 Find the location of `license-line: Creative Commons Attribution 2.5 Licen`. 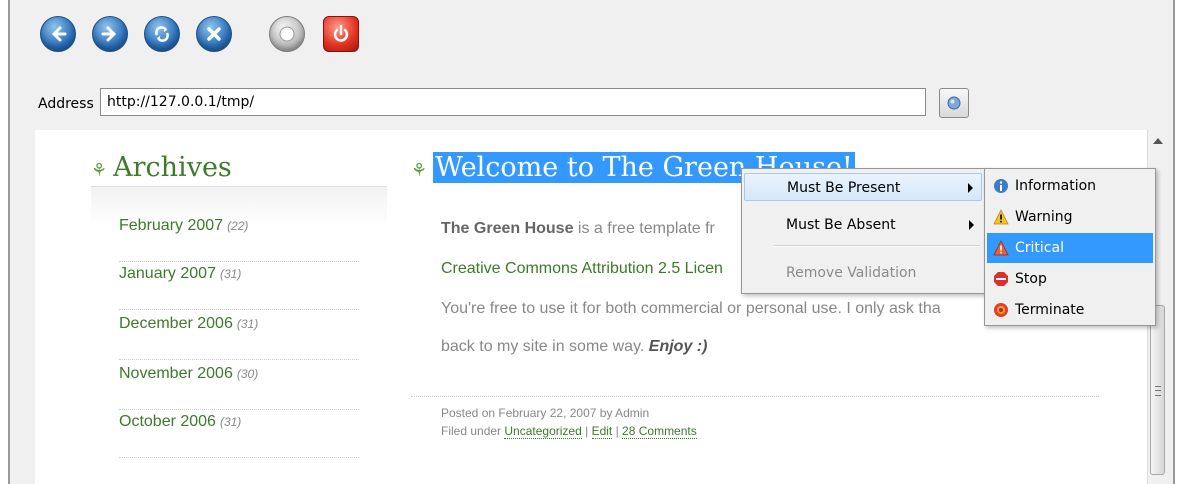

license-line: Creative Commons Attribution 2.5 Licen is located at coordinates (582, 269).